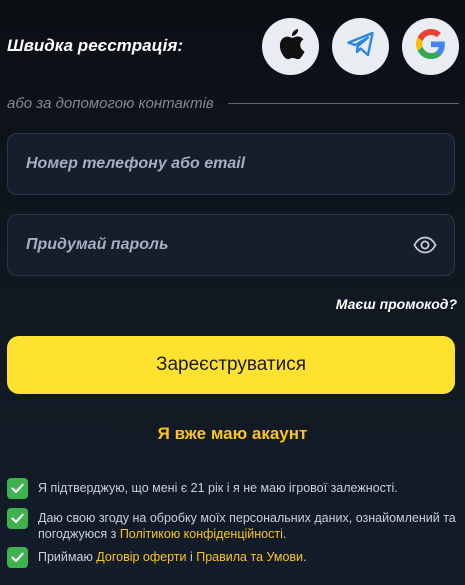  What do you see at coordinates (343, 103) in the screenshot?
I see `divider-line` at bounding box center [343, 103].